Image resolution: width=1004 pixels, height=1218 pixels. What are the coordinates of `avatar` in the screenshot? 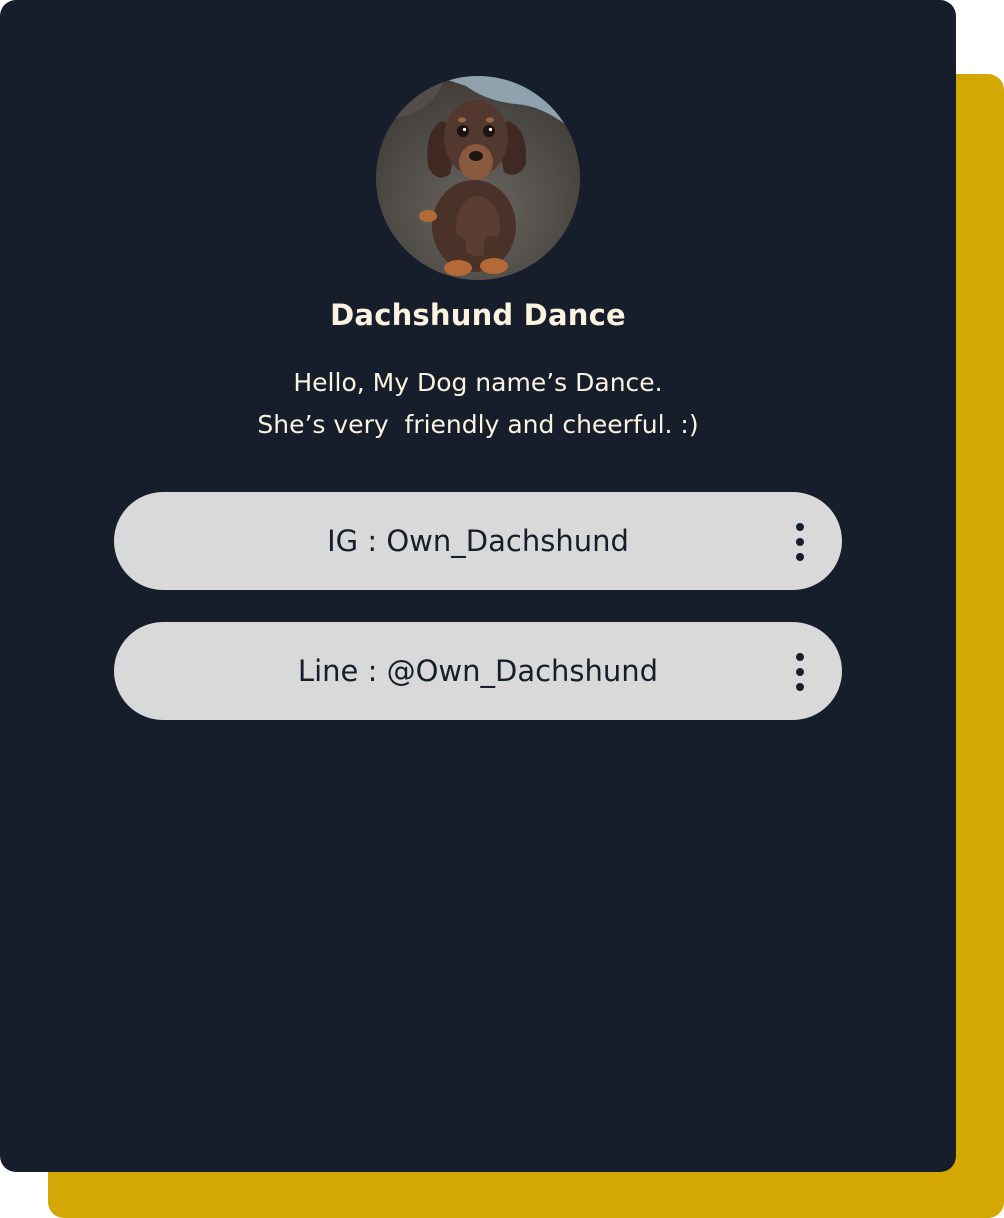 It's located at (478, 178).